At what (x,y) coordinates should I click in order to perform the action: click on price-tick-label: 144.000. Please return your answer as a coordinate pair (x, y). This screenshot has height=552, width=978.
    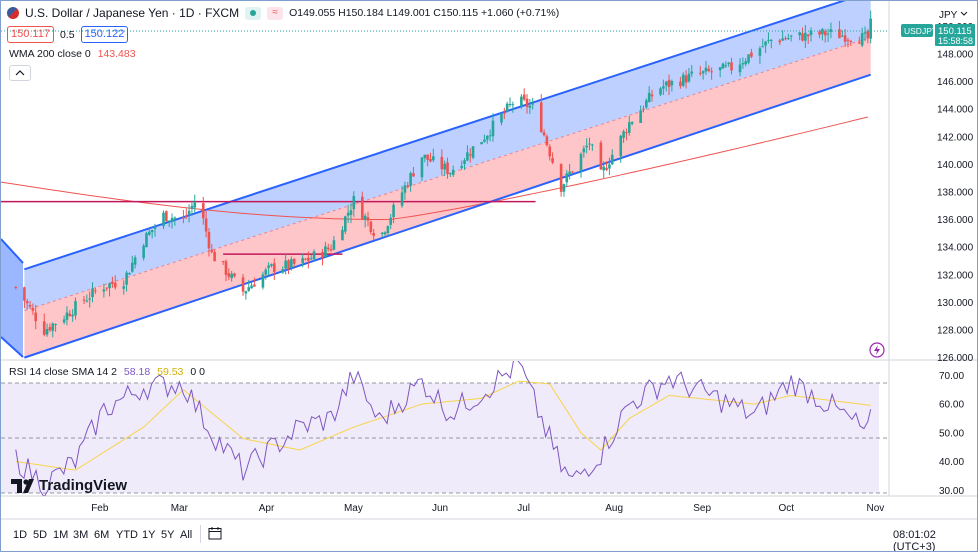
    Looking at the image, I should click on (955, 110).